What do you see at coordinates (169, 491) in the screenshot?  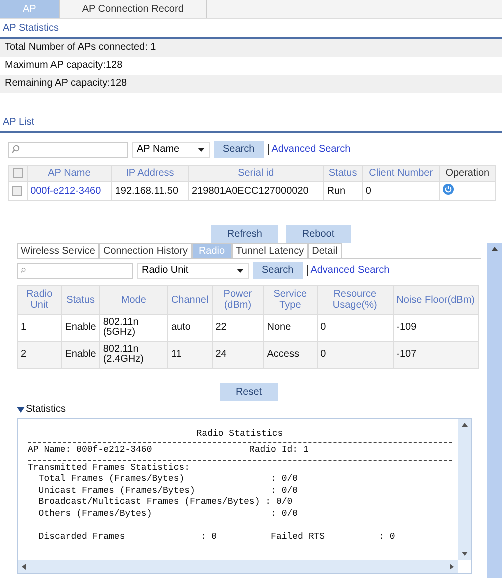 I see `statistics-line: Unicast Frames (Frames/Bytes) : 0/0` at bounding box center [169, 491].